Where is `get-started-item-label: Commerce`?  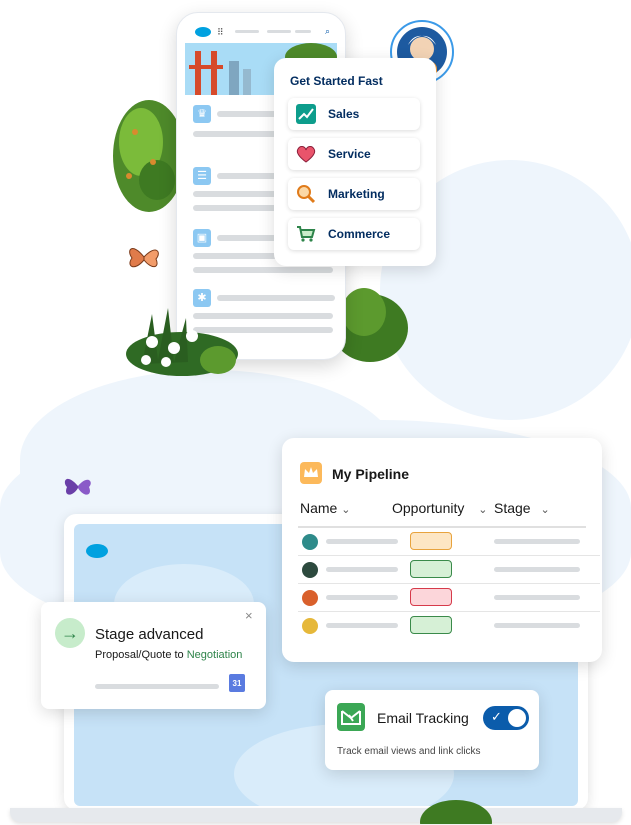 get-started-item-label: Commerce is located at coordinates (359, 234).